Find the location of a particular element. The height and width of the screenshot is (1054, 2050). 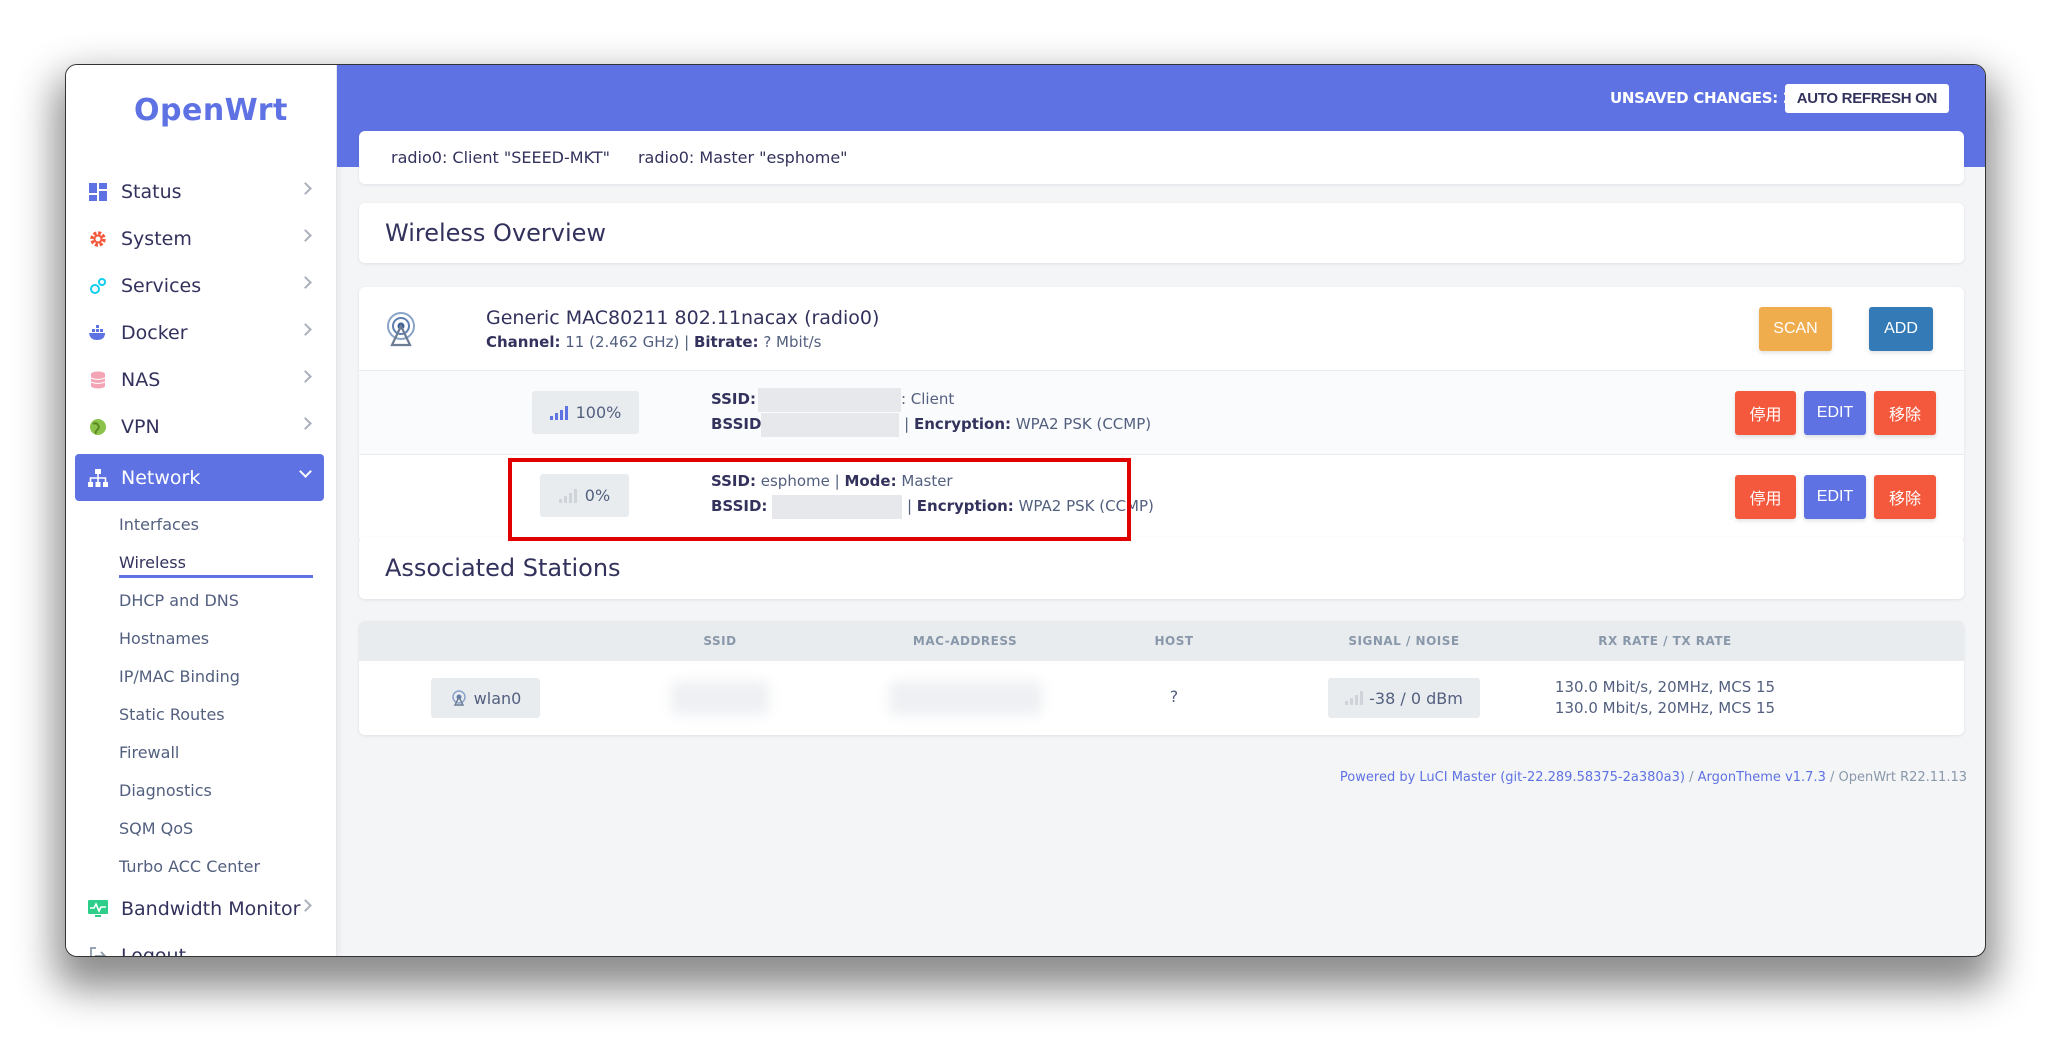

sidebar-item-network: Network is located at coordinates (199, 477).